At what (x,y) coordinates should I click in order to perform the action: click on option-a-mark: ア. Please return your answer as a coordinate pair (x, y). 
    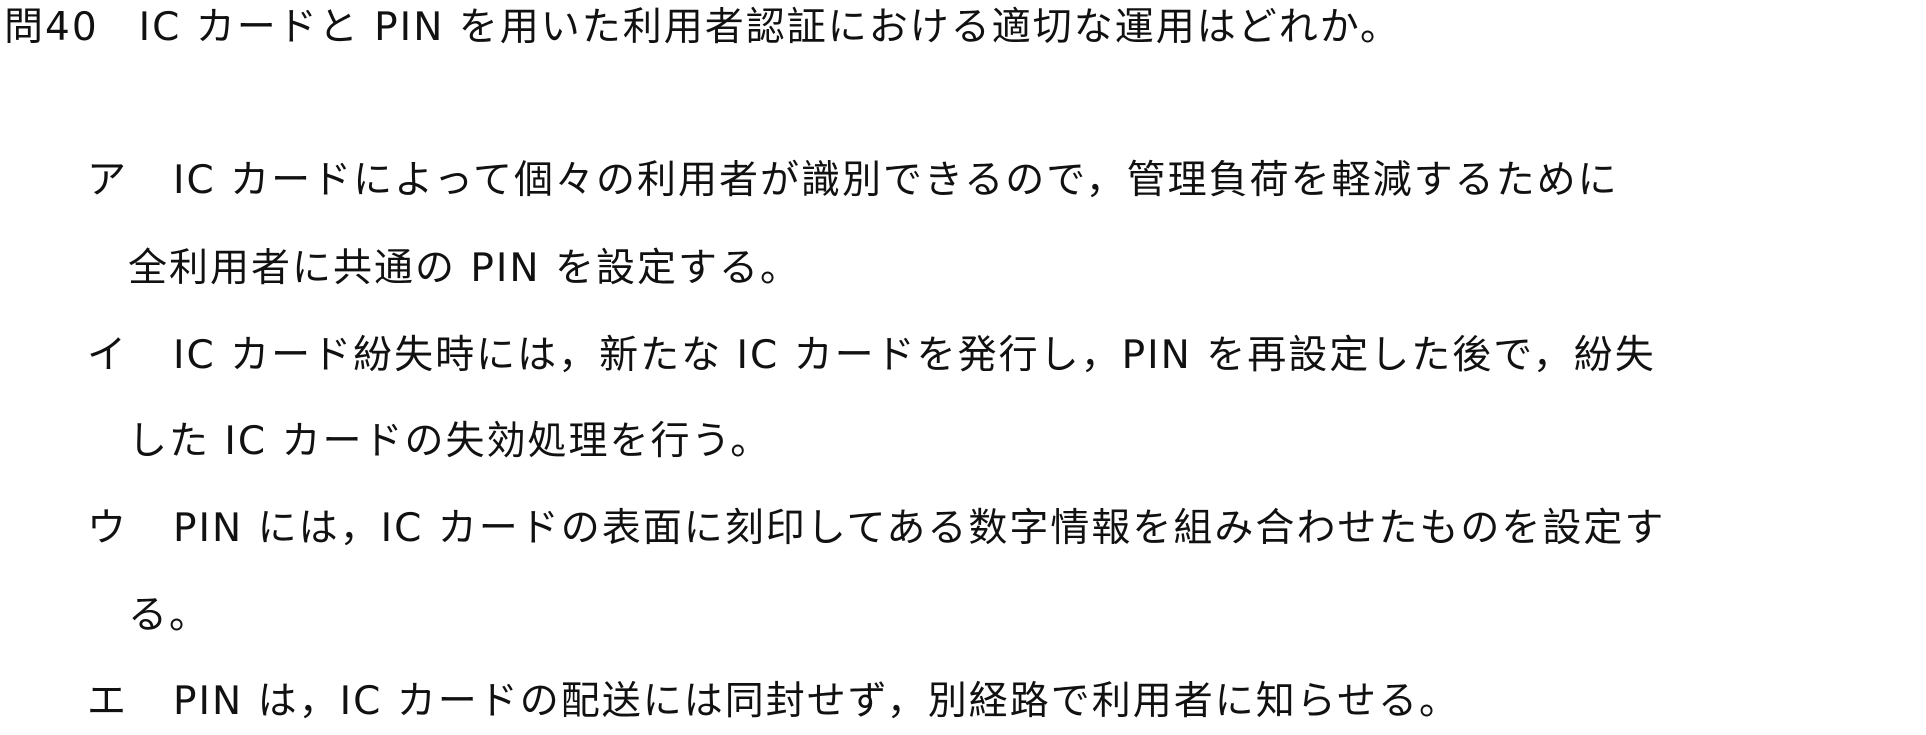
    Looking at the image, I should click on (108, 180).